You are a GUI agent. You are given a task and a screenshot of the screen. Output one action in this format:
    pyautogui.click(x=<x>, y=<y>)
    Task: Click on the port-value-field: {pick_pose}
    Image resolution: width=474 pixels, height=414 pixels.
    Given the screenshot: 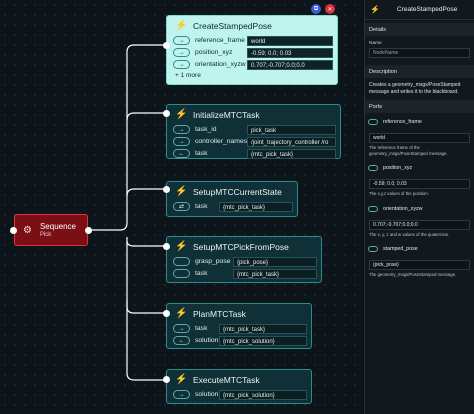 What is the action you would take?
    pyautogui.click(x=275, y=261)
    